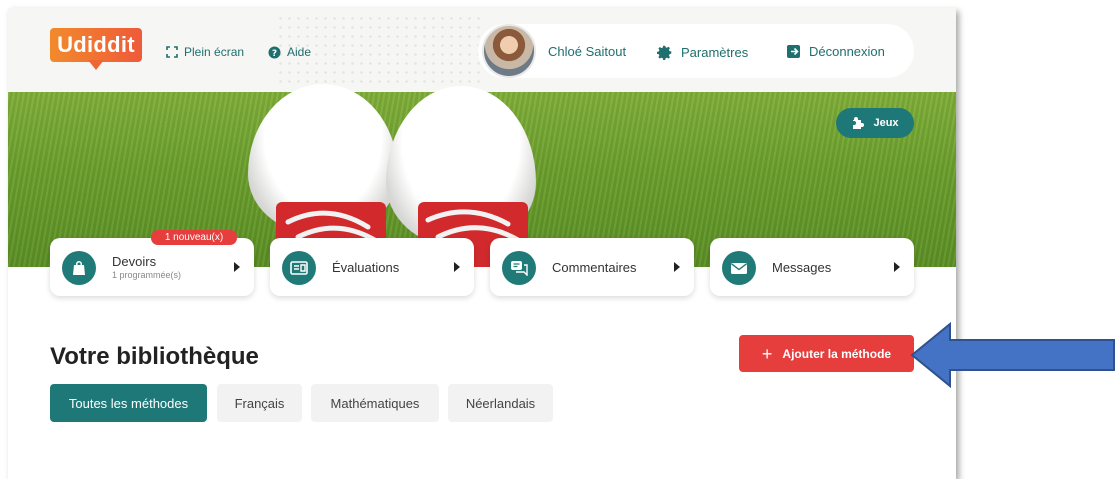 Image resolution: width=1118 pixels, height=479 pixels. I want to click on settings-link: Paramètres, so click(702, 52).